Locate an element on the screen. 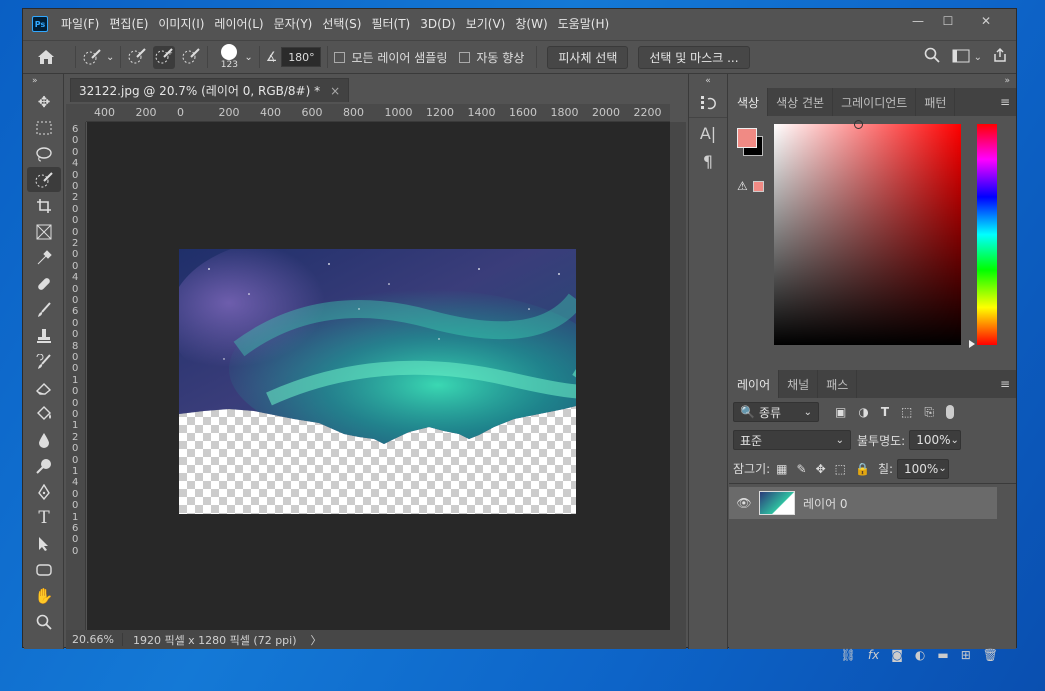 Image resolution: width=1045 pixels, height=691 pixels. eye-icon: 👁 is located at coordinates (744, 503).